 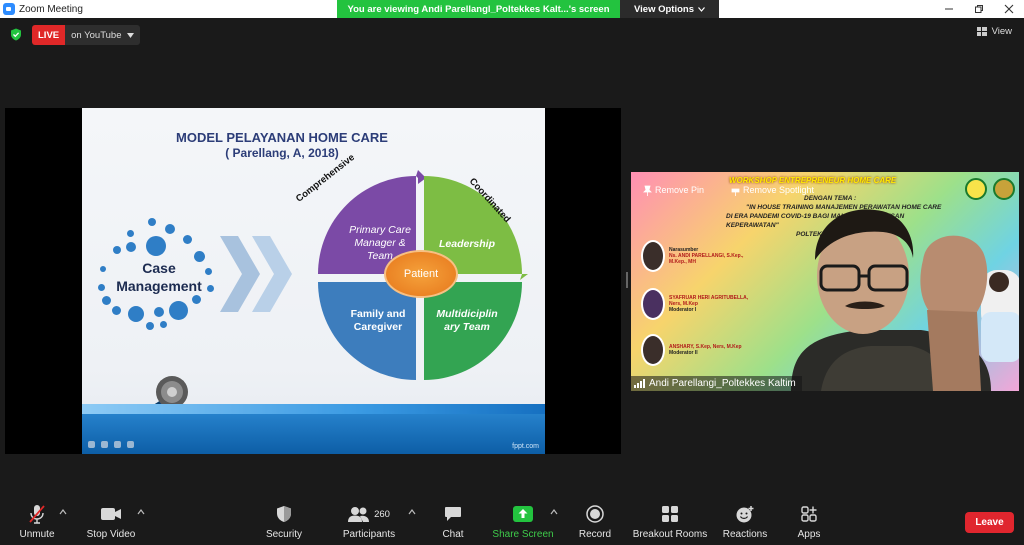 I want to click on participant-name-tag: Andi Parellangi_Poltekkes Kaltim, so click(x=716, y=383).